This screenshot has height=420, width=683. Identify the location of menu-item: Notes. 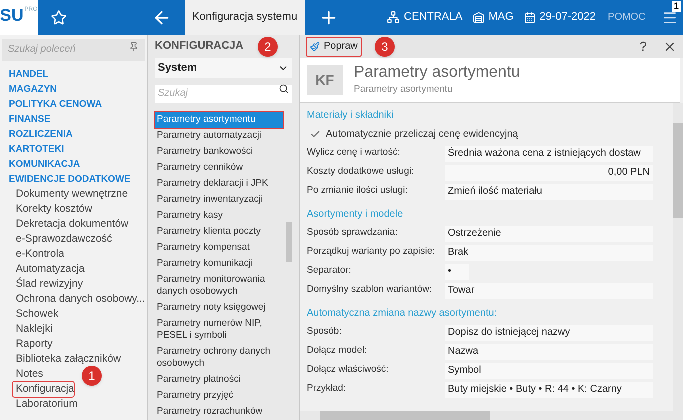
(28, 374).